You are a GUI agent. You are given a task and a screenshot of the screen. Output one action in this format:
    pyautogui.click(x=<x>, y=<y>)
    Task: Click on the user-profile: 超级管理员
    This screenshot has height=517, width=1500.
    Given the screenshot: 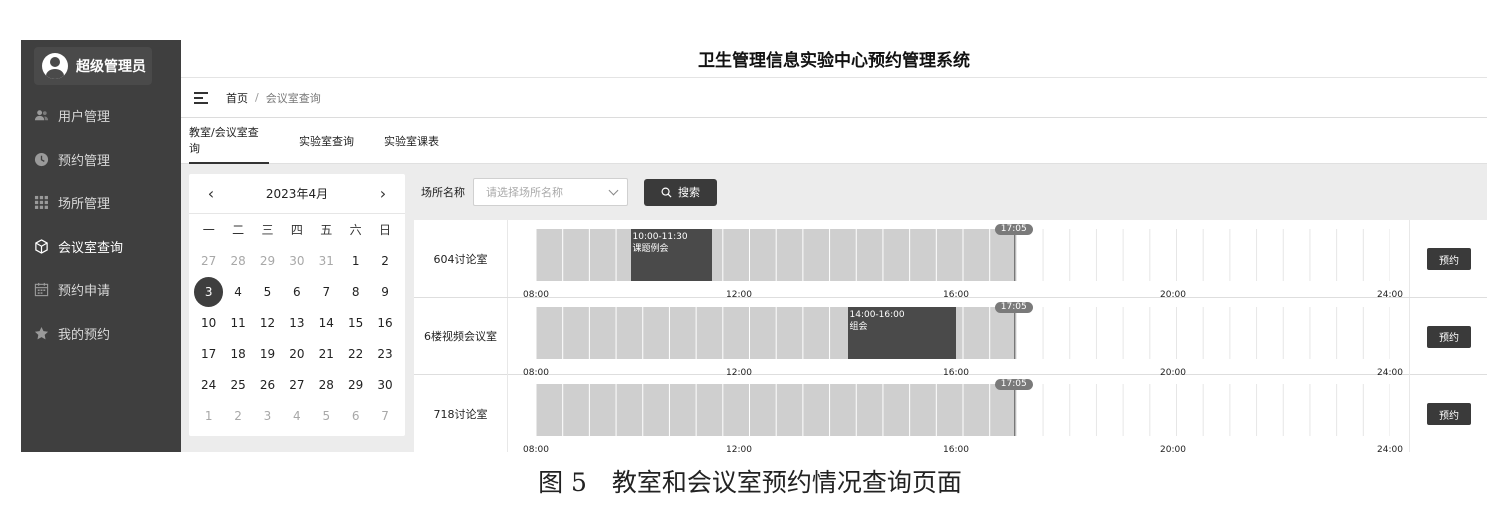 What is the action you would take?
    pyautogui.click(x=93, y=66)
    